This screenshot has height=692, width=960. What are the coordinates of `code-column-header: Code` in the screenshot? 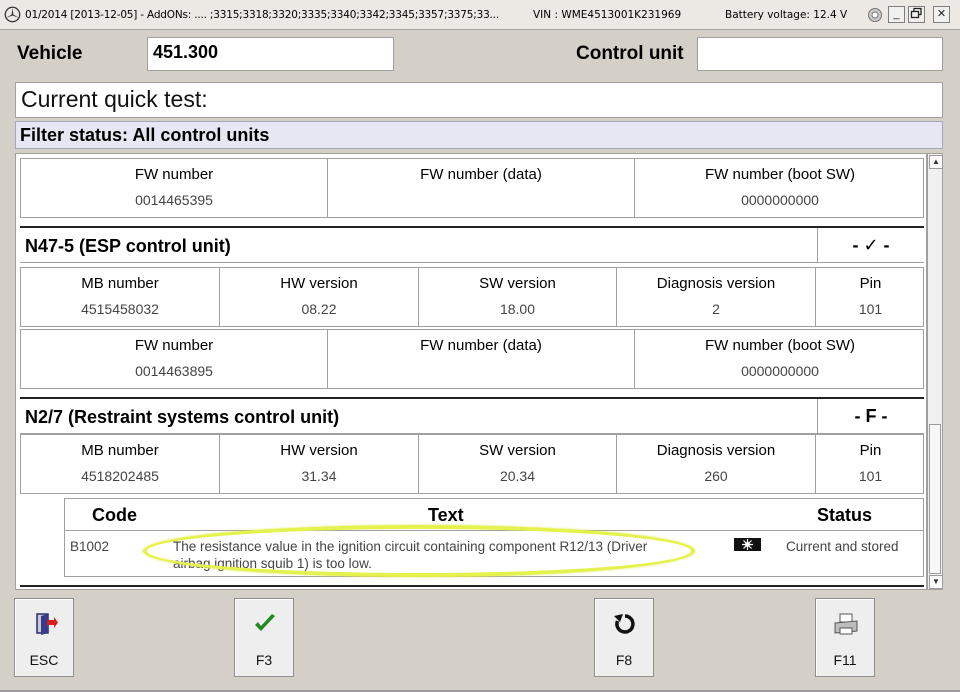 It's located at (114, 515).